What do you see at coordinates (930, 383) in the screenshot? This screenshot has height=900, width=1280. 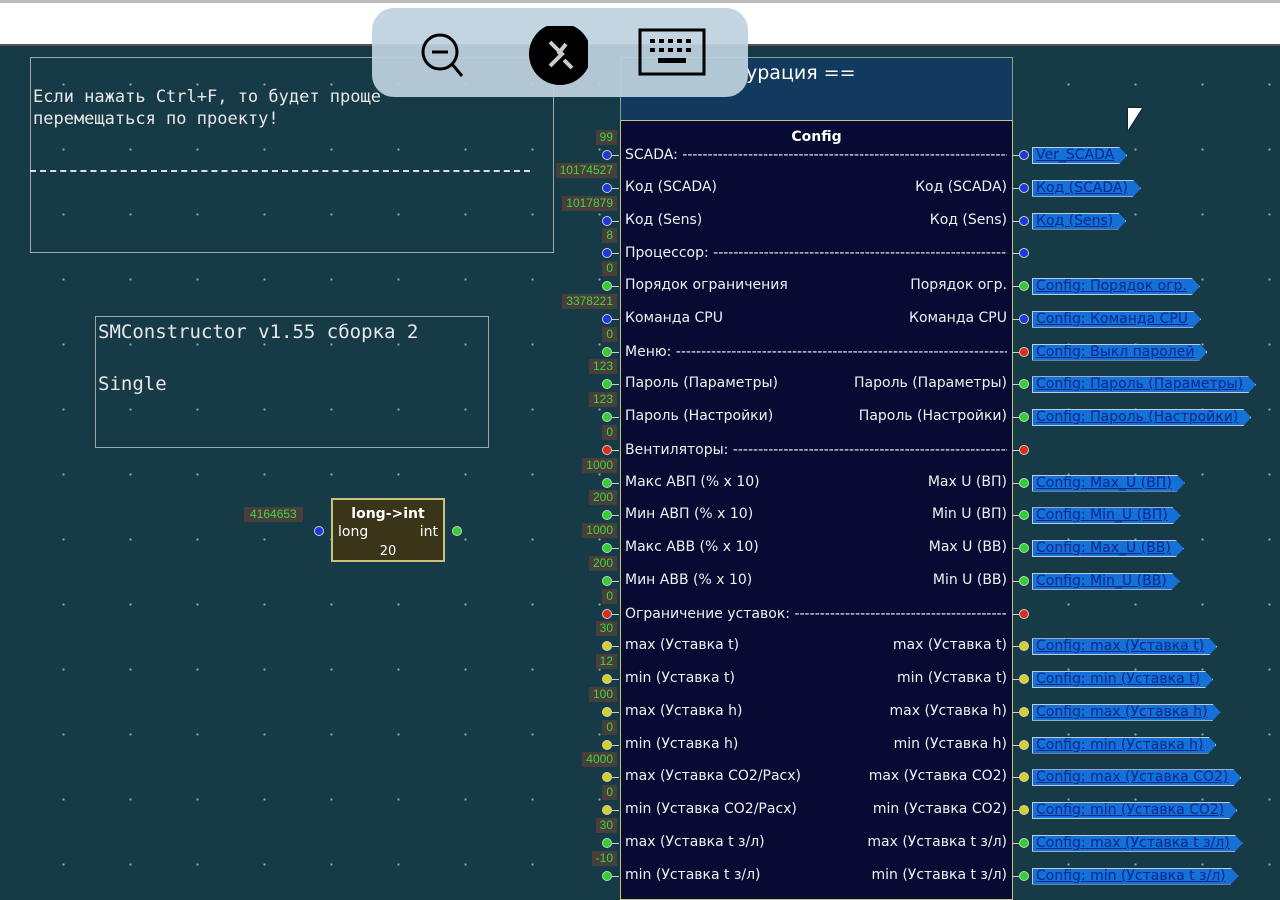 I see `output-label: Пароль (Параметры)` at bounding box center [930, 383].